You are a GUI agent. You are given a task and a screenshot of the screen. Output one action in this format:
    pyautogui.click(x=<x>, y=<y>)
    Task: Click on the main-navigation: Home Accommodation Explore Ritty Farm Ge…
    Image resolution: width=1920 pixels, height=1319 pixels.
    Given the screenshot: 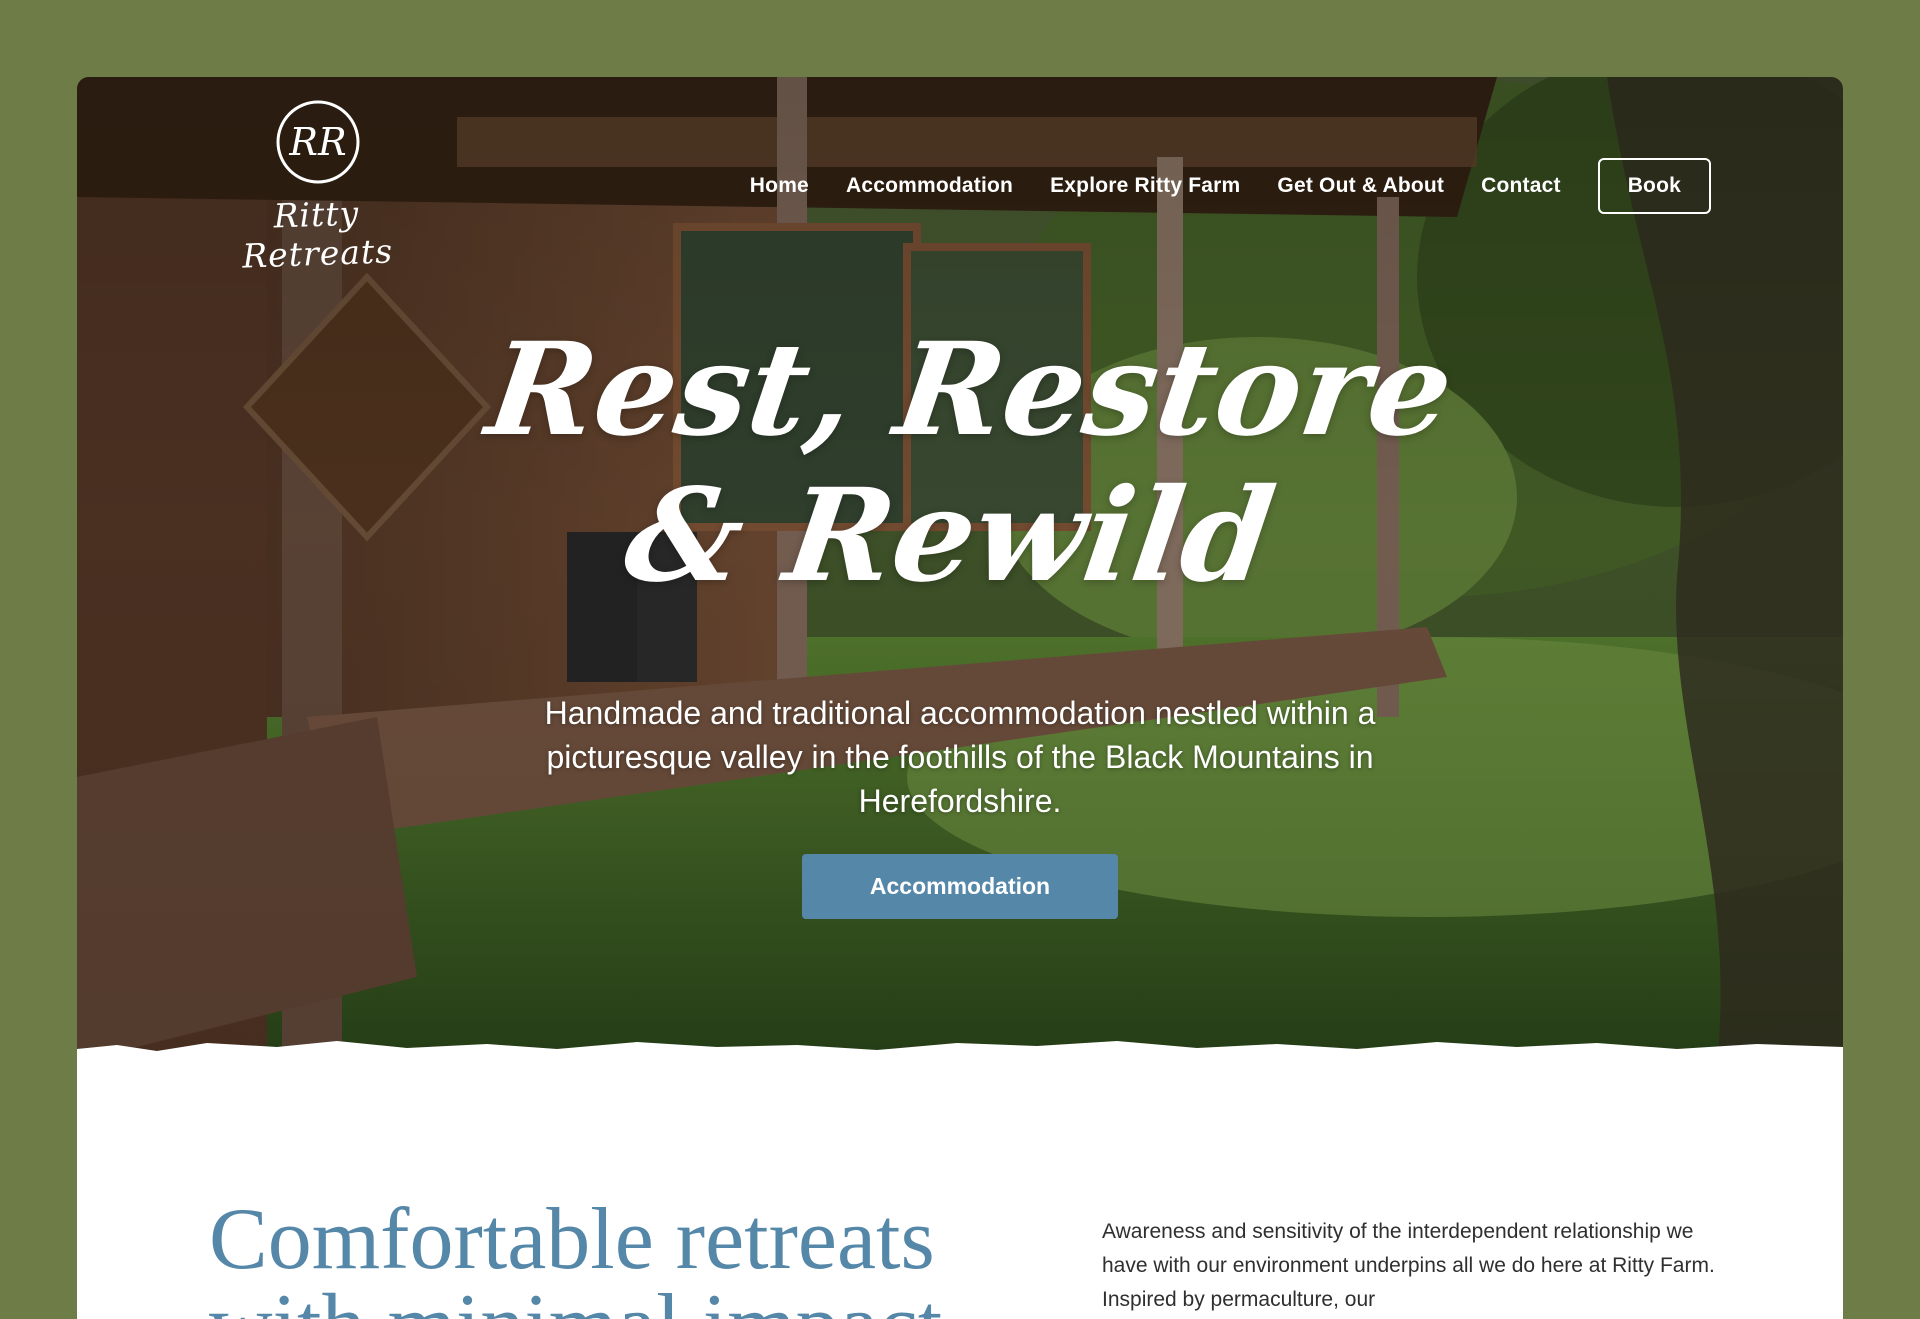 What is the action you would take?
    pyautogui.click(x=1230, y=186)
    